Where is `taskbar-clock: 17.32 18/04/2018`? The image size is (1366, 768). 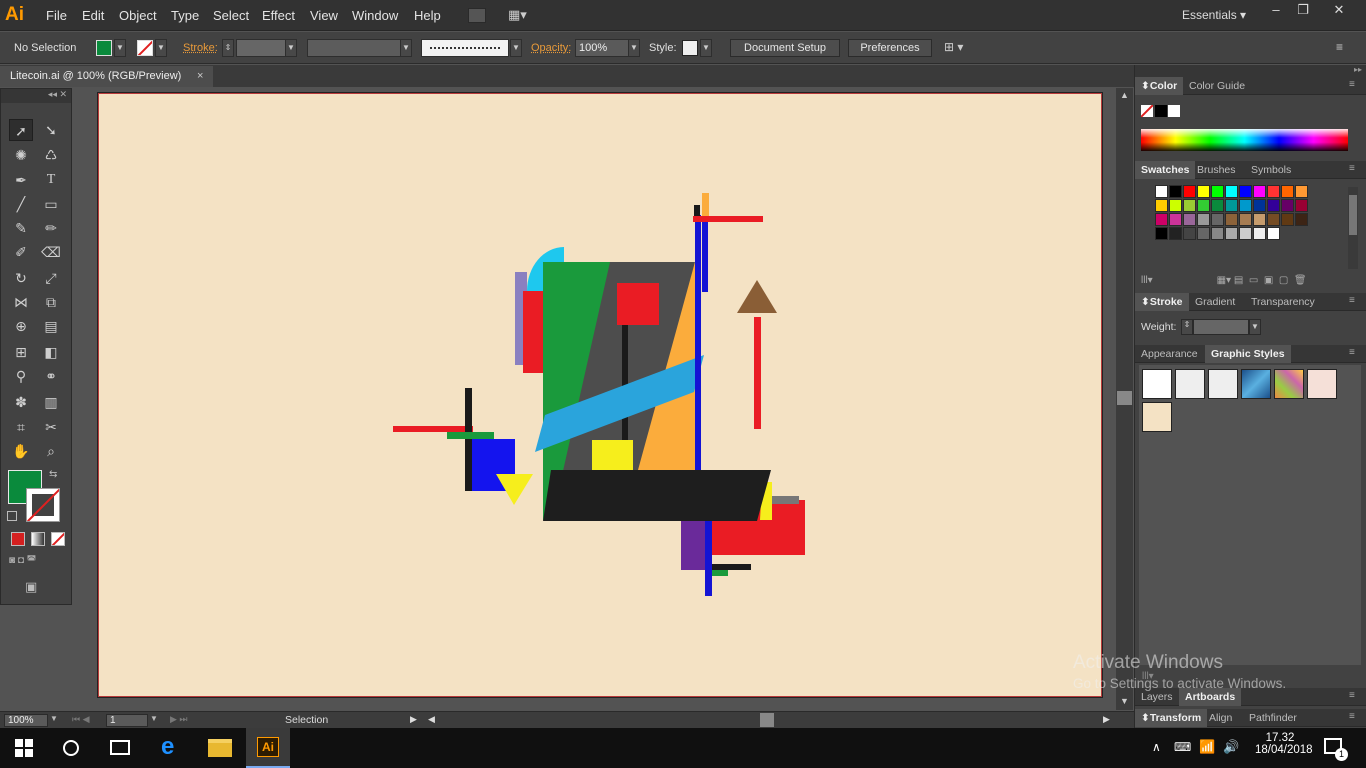
taskbar-clock: 17.32 18/04/2018 is located at coordinates (1284, 744).